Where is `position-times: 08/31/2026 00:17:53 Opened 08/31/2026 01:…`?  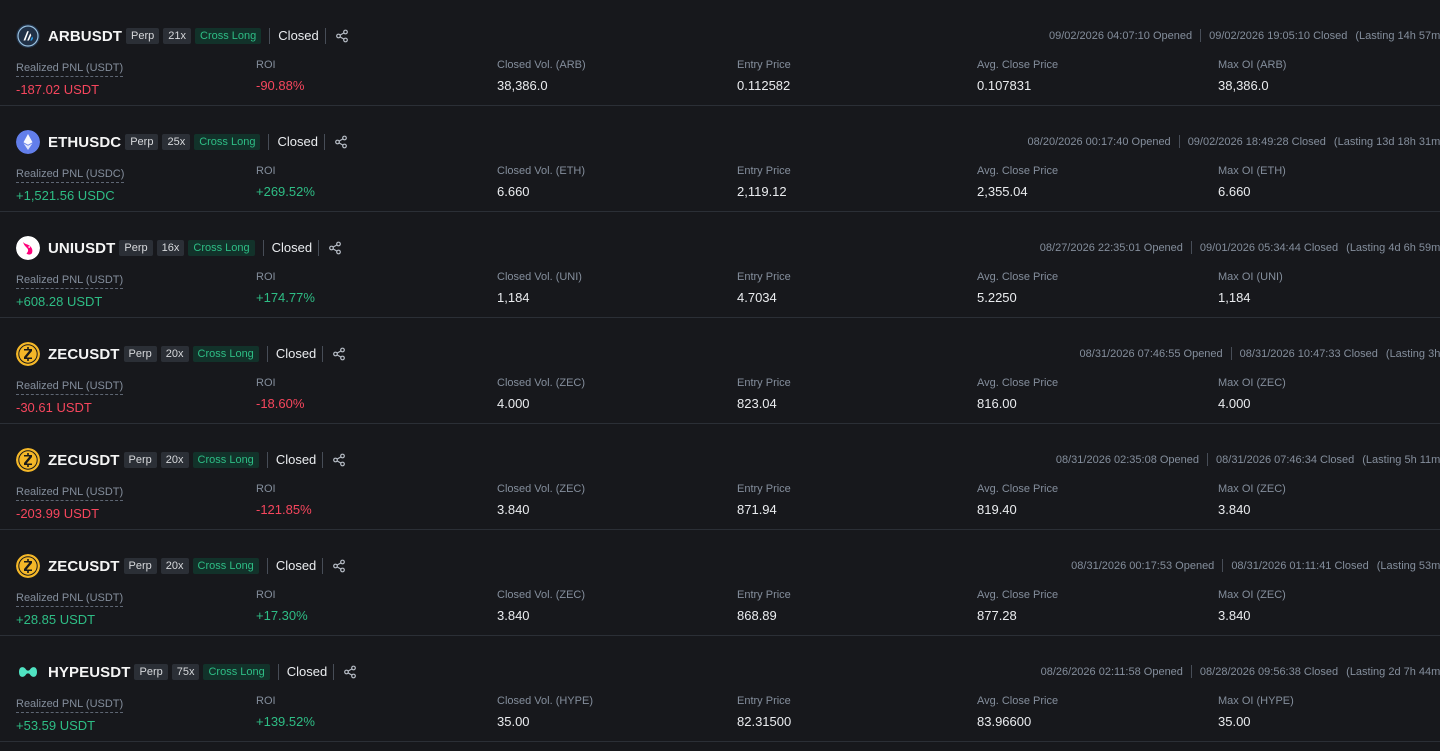 position-times: 08/31/2026 00:17:53 Opened 08/31/2026 01:… is located at coordinates (1255, 565).